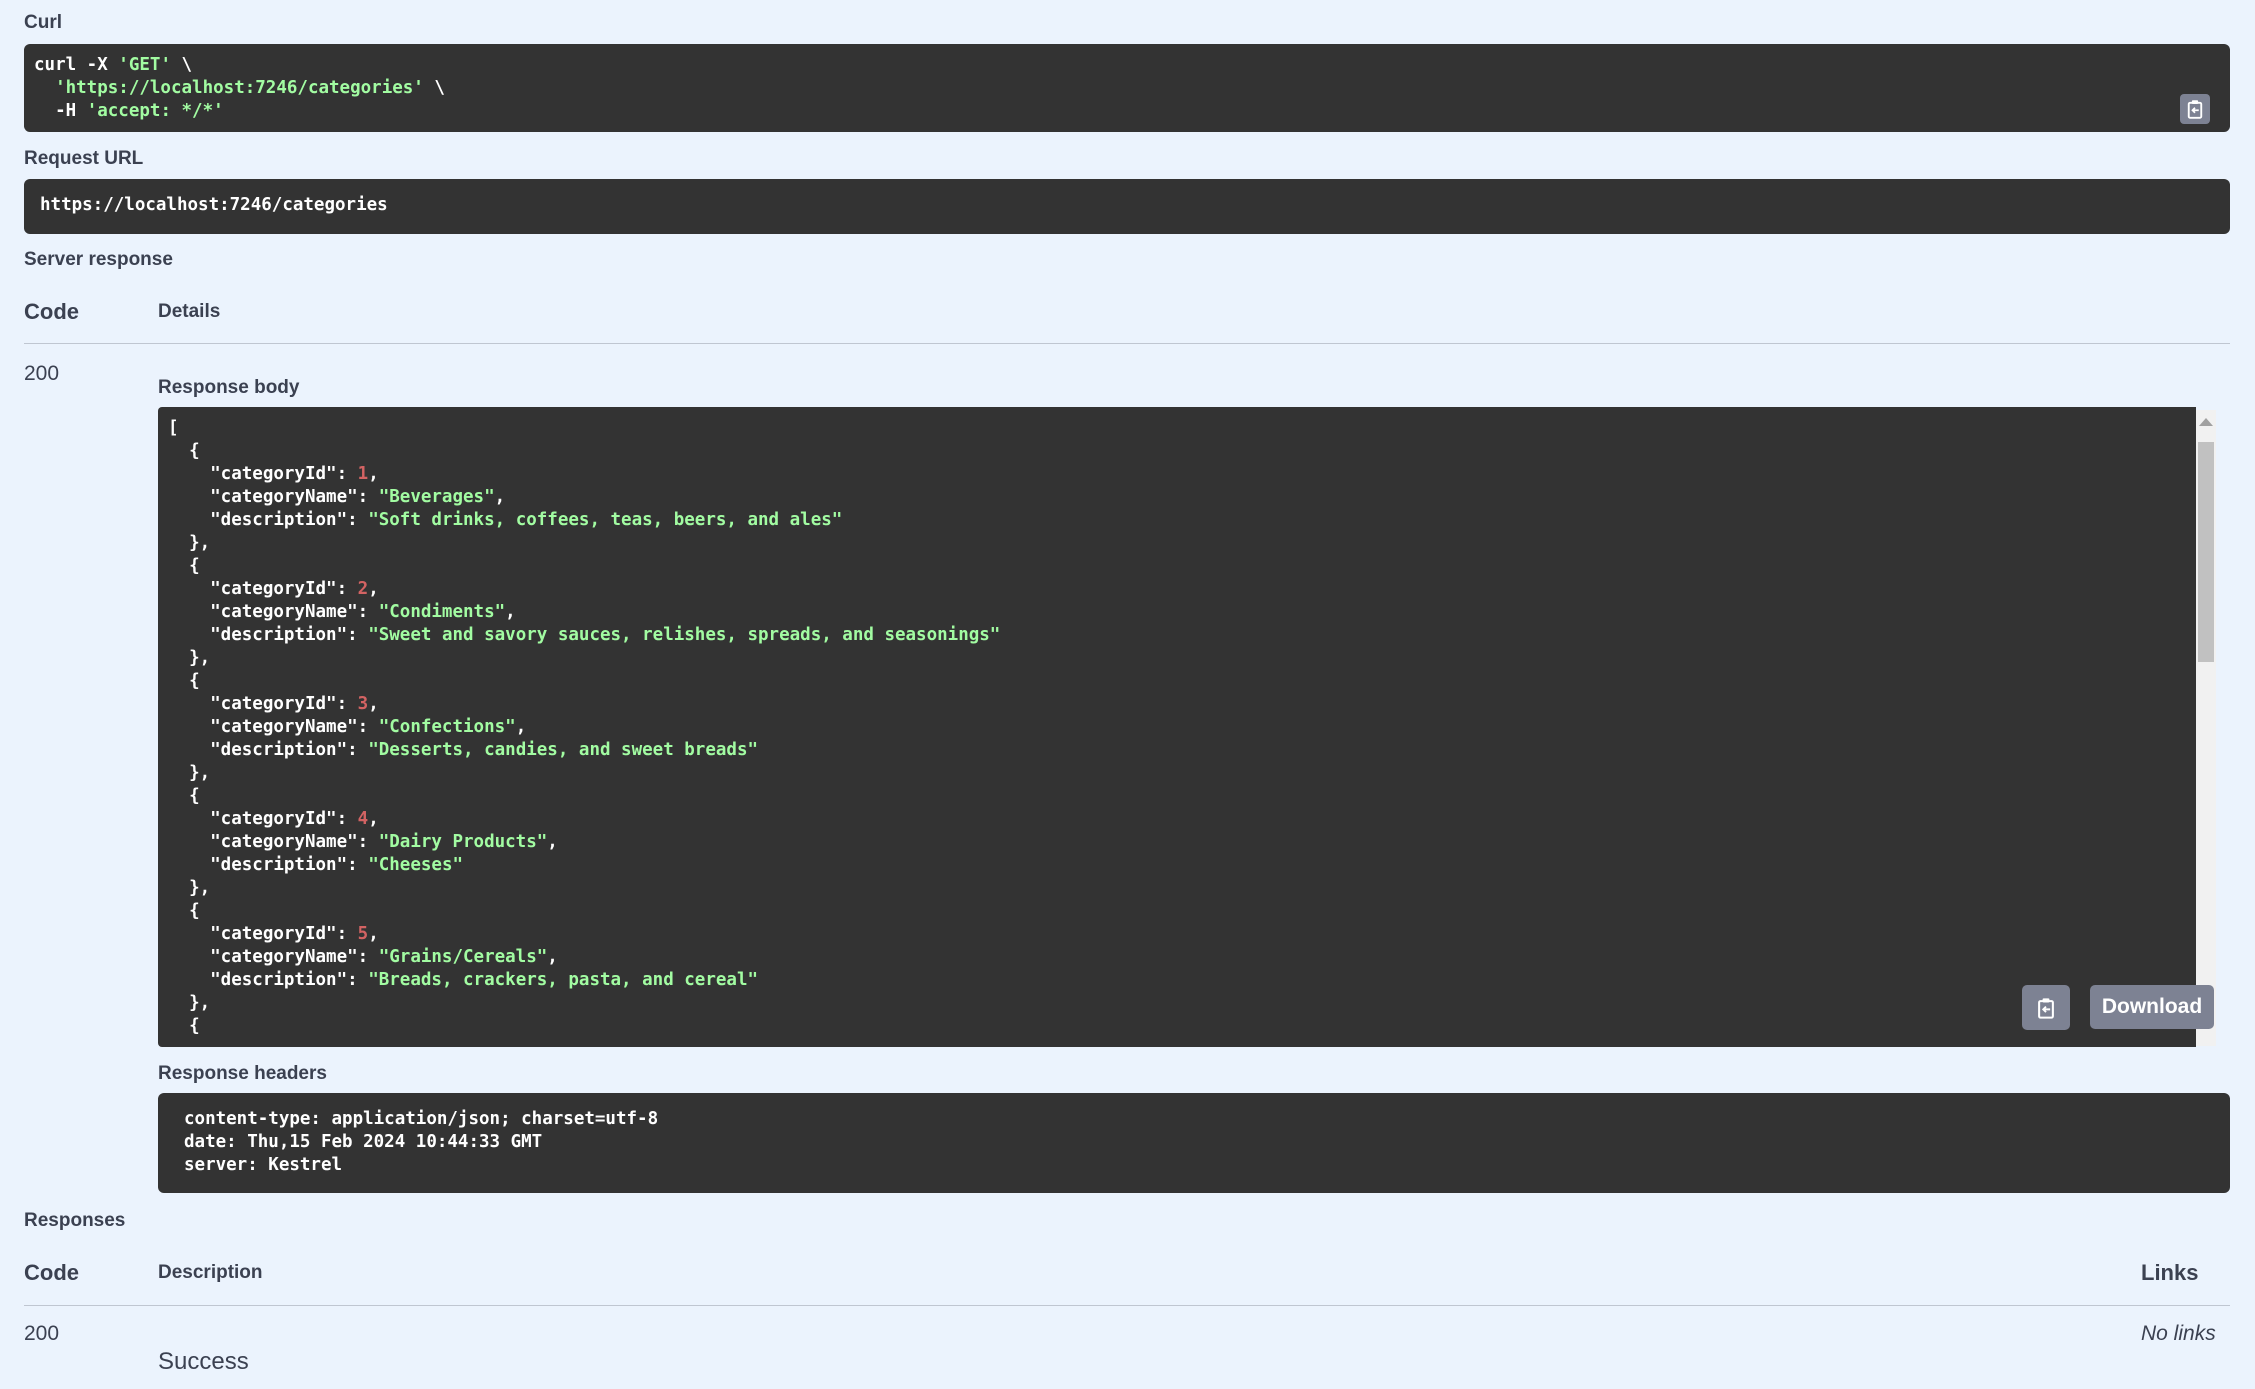  Describe the element at coordinates (203, 1361) in the screenshot. I see `responses-description: Success` at that location.